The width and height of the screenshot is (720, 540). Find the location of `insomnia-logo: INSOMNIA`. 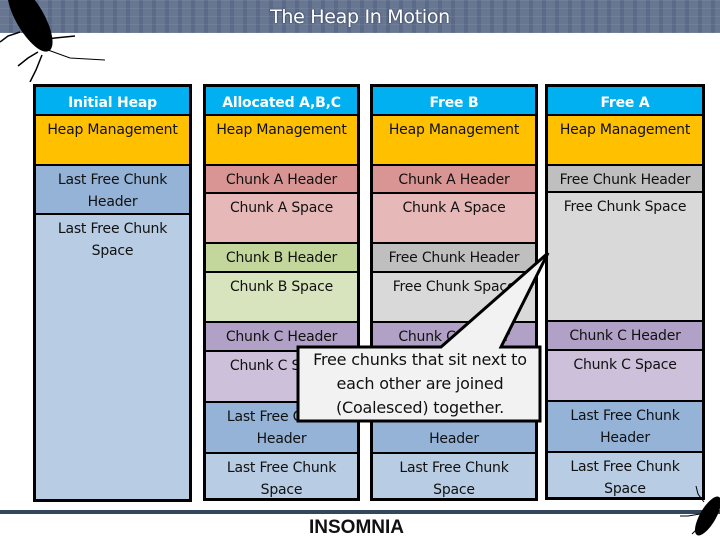

insomnia-logo: INSOMNIA is located at coordinates (356, 527).